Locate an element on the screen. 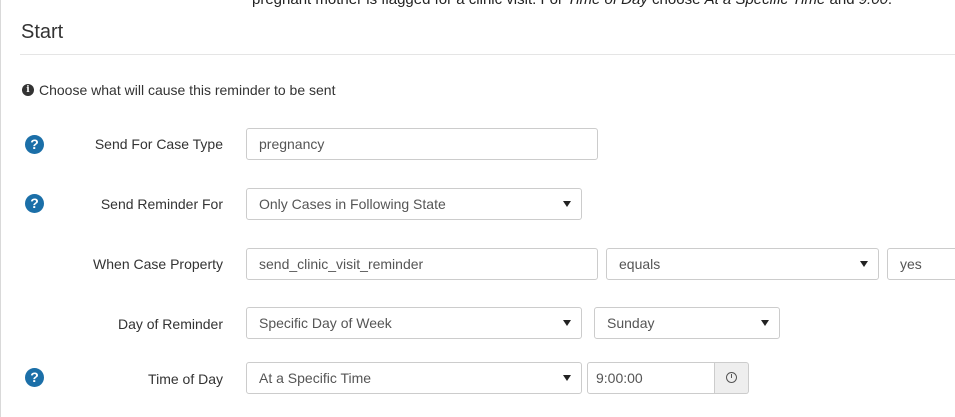 This screenshot has width=955, height=417. case-type-input: pregnancy is located at coordinates (422, 144).